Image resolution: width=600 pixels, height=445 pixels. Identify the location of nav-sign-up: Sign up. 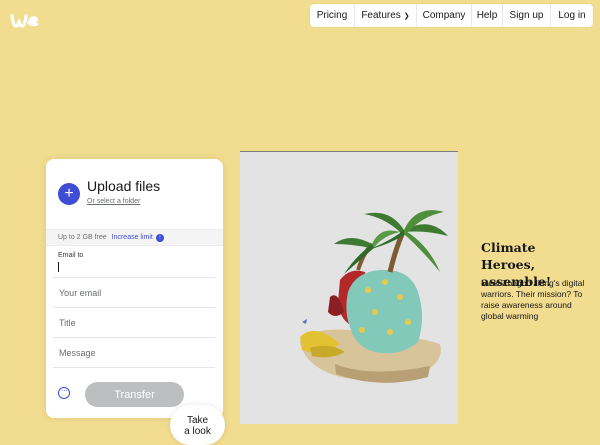
(527, 15).